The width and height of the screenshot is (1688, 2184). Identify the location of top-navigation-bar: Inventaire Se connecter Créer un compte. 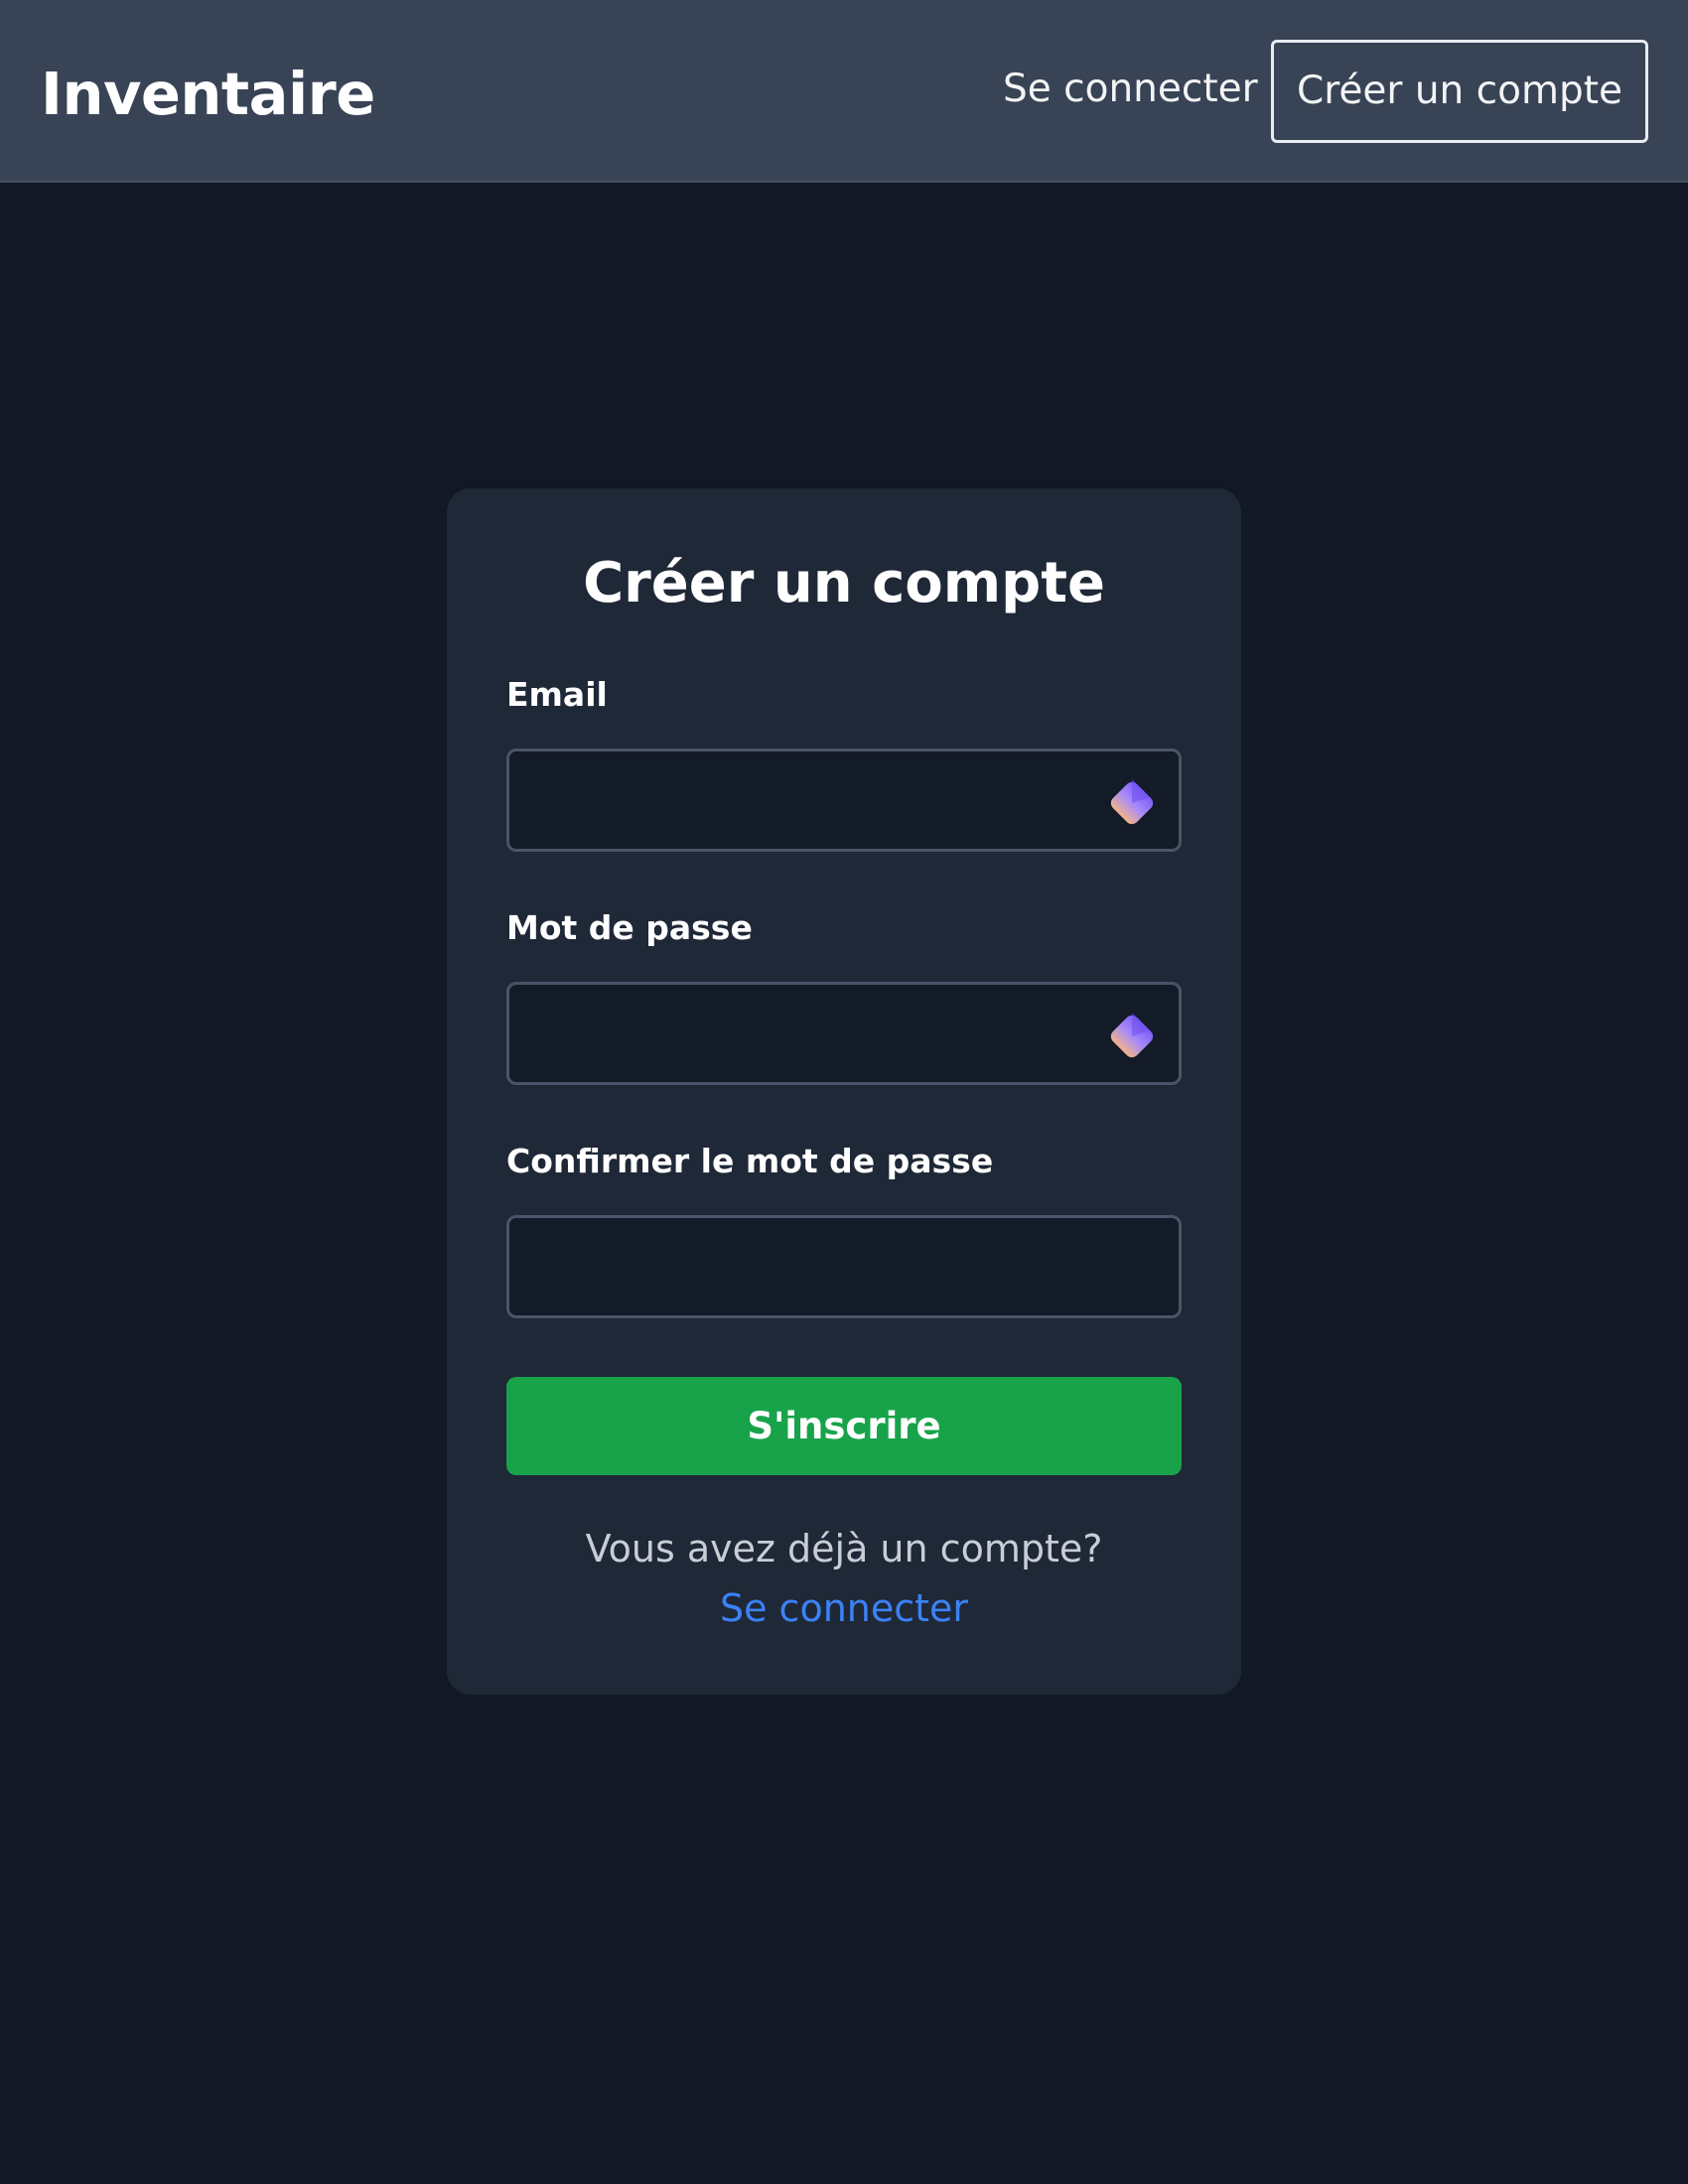
(844, 91).